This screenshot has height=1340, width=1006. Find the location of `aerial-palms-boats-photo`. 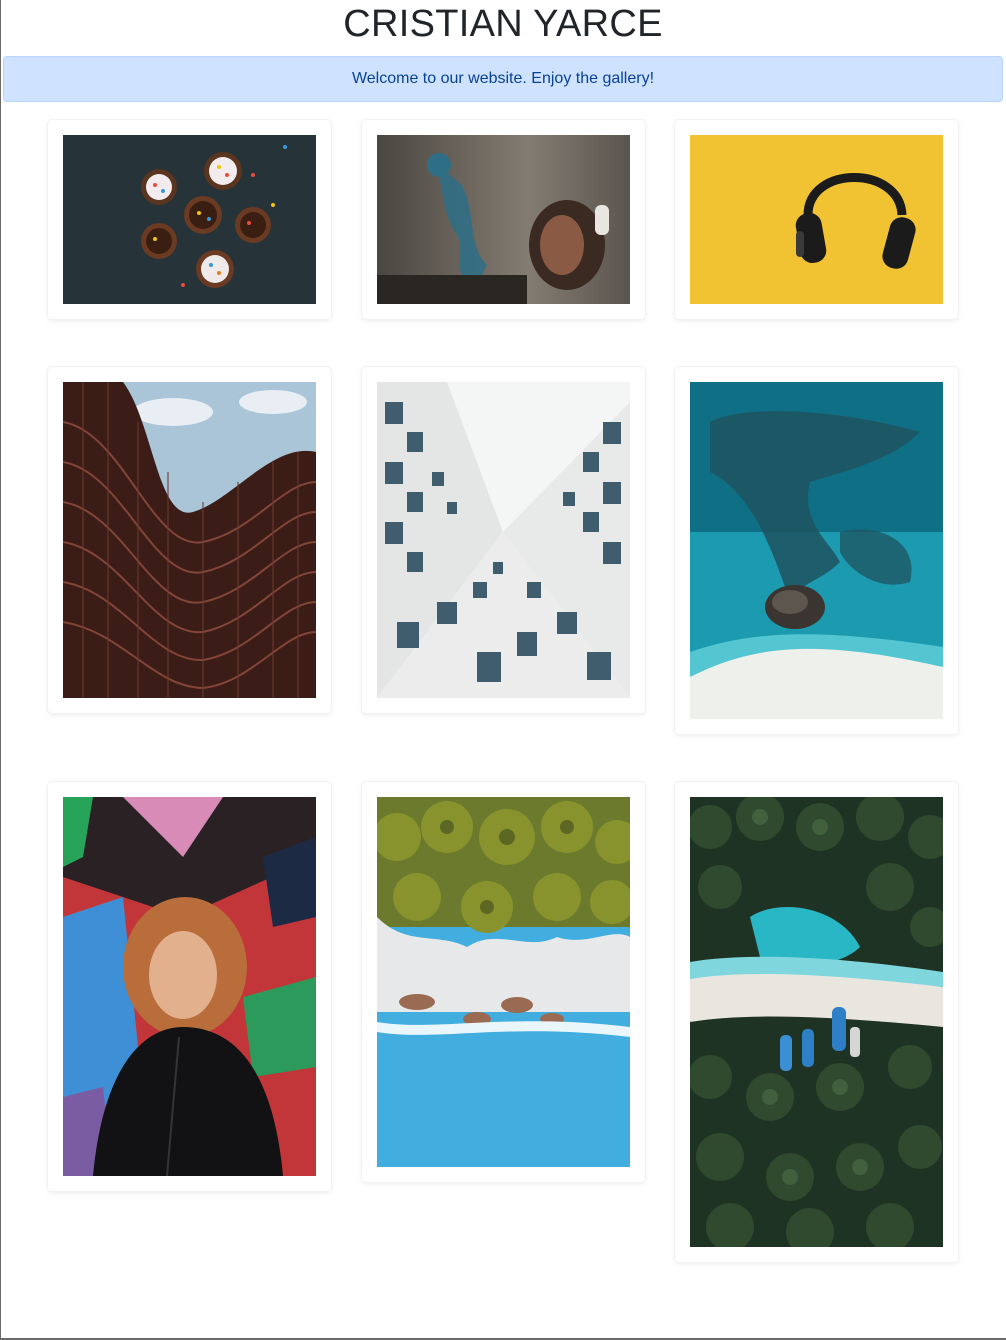

aerial-palms-boats-photo is located at coordinates (816, 1022).